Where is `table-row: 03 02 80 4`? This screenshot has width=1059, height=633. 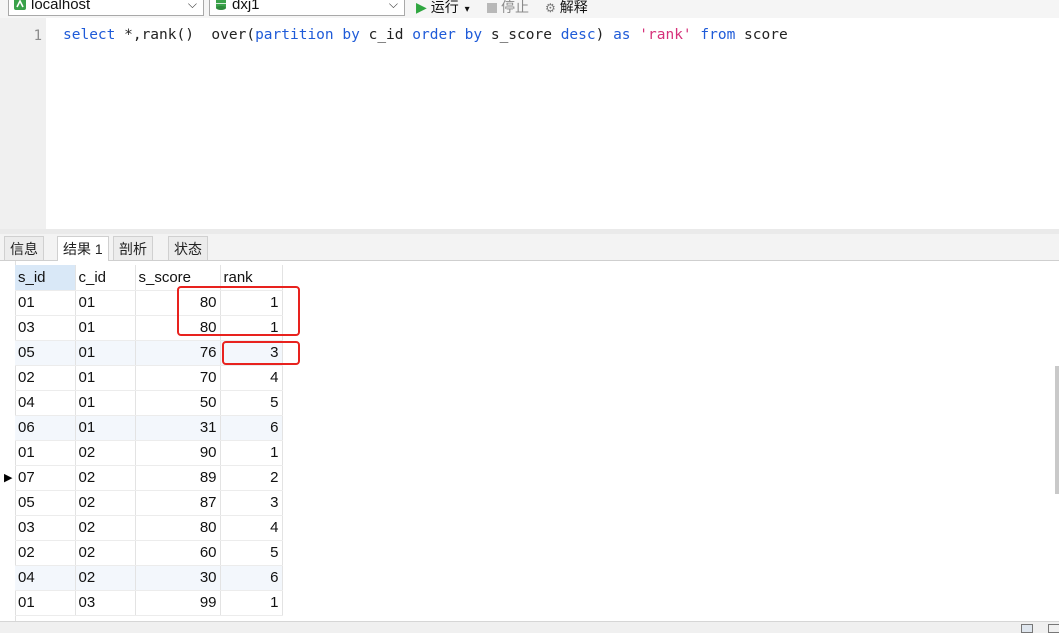
table-row: 03 02 80 4 is located at coordinates (149, 528).